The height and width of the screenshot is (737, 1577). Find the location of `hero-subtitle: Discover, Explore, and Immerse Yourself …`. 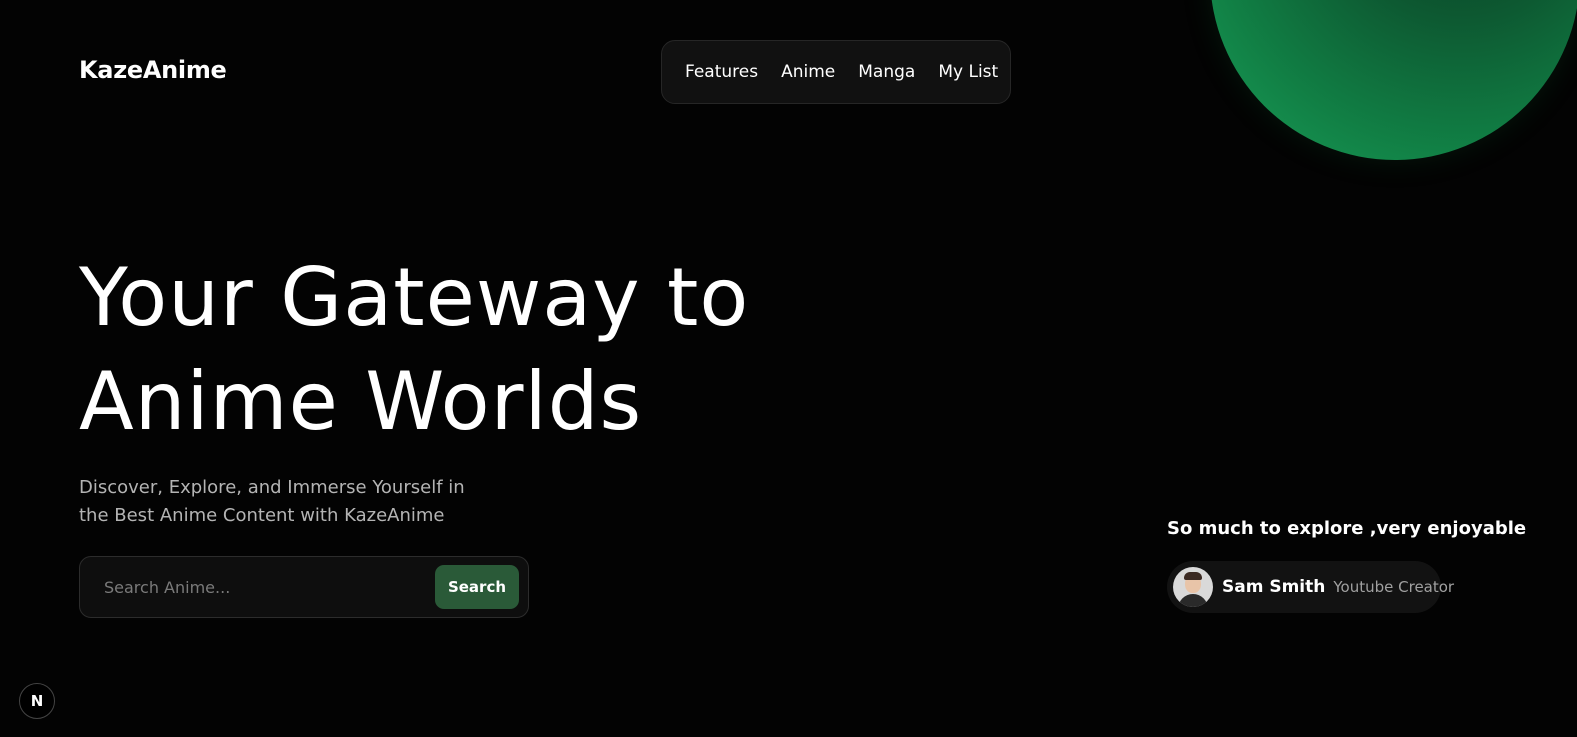

hero-subtitle: Discover, Explore, and Immerse Yourself … is located at coordinates (289, 502).